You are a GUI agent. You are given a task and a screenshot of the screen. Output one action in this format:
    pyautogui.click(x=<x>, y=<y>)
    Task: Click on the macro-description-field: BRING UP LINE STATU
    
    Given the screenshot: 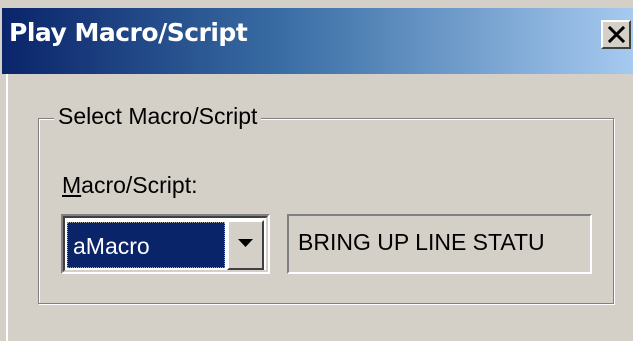 What is the action you would take?
    pyautogui.click(x=439, y=244)
    